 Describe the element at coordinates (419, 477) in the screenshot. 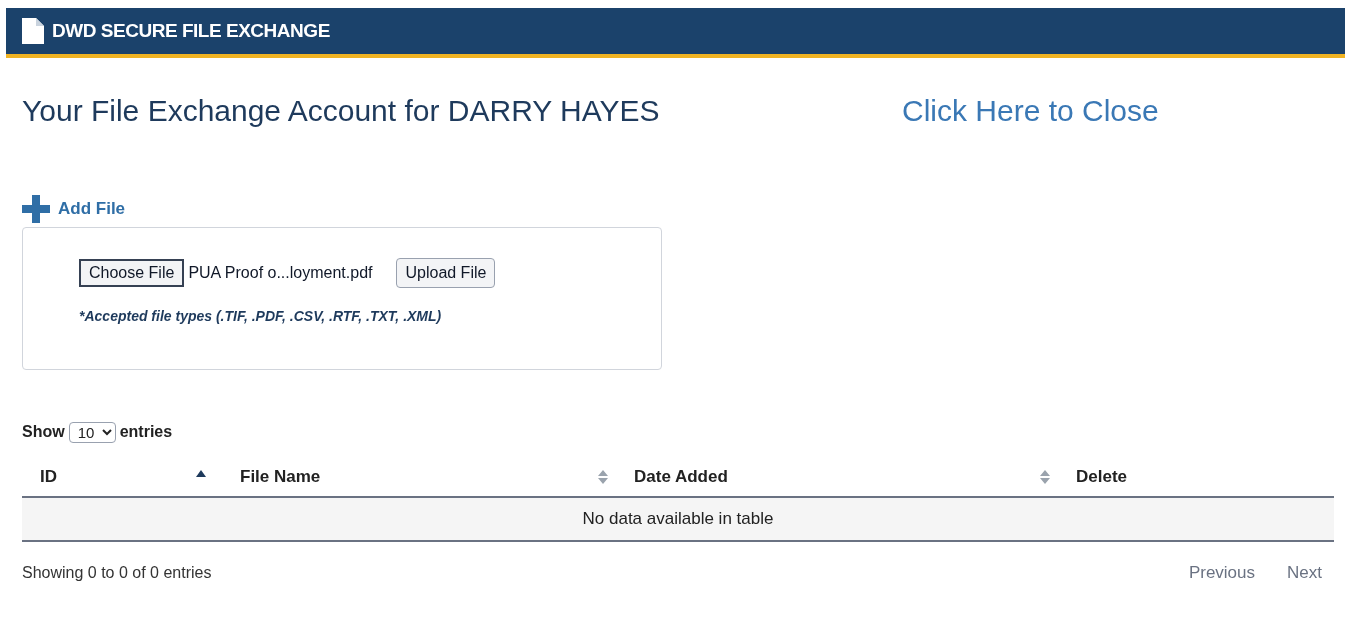

I see `column-header: File Name` at that location.